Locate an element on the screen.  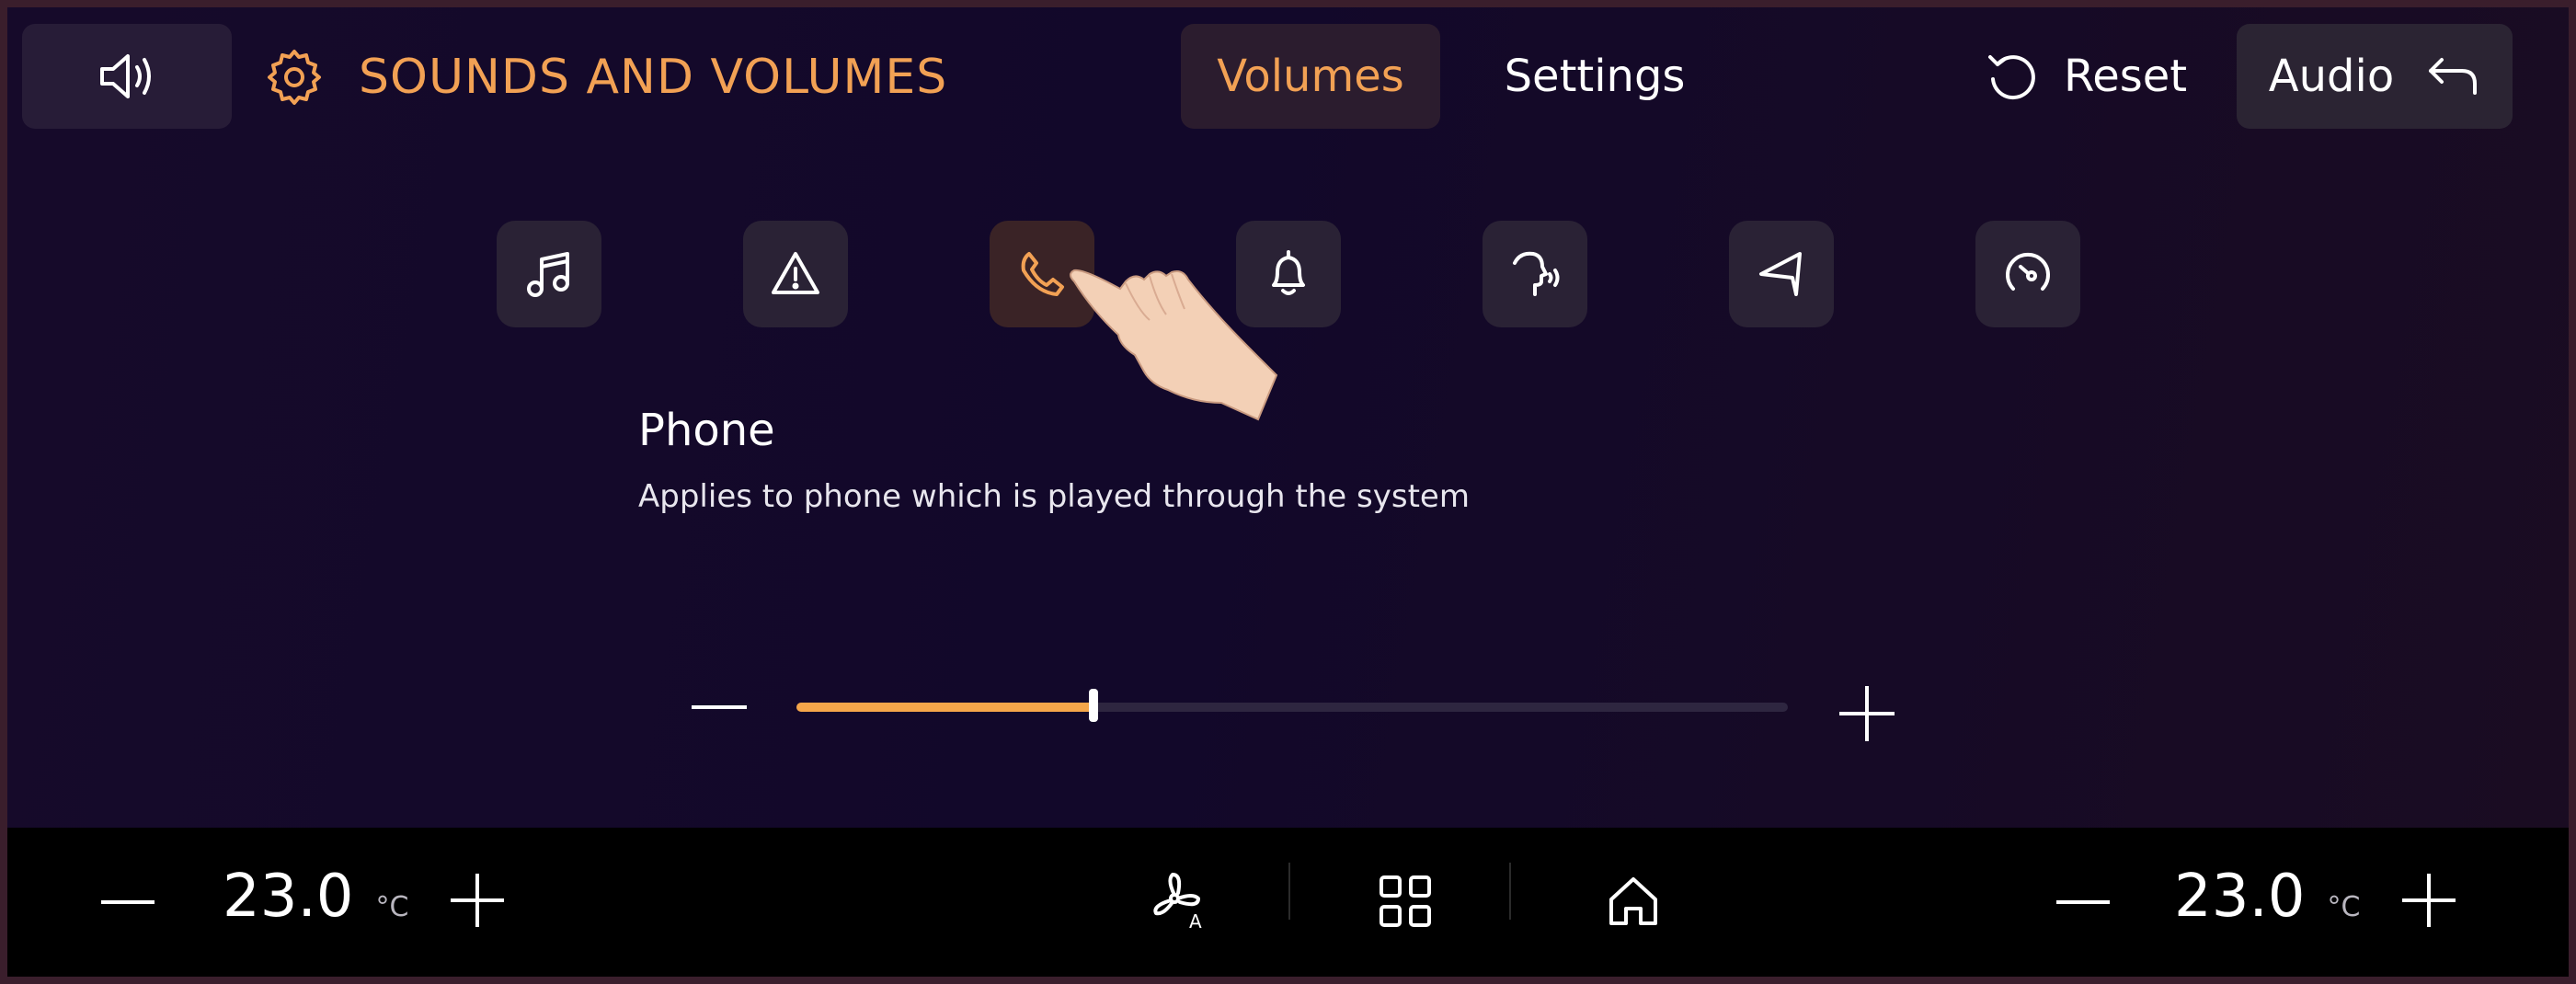
reset-button: Reset is located at coordinates (2086, 76).